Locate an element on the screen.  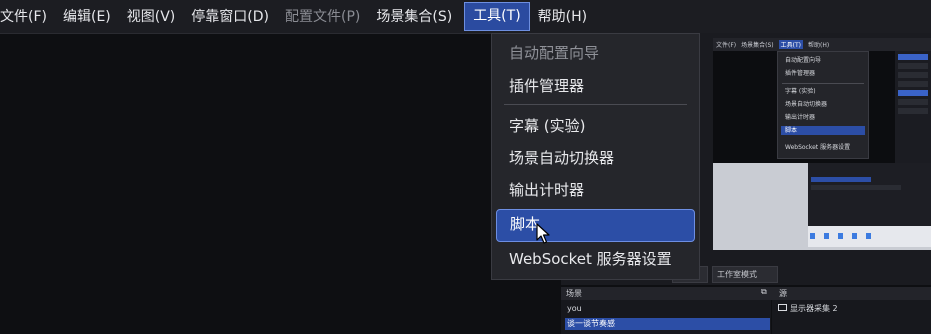
menu-docks: 停靠窗口(D) is located at coordinates (230, 17).